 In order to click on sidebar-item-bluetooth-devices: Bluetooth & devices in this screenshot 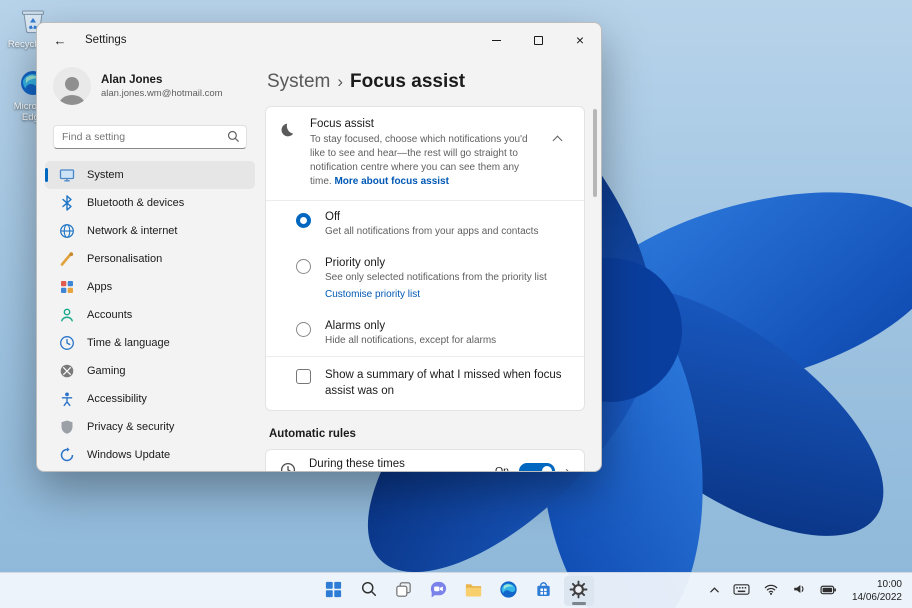, I will do `click(150, 203)`.